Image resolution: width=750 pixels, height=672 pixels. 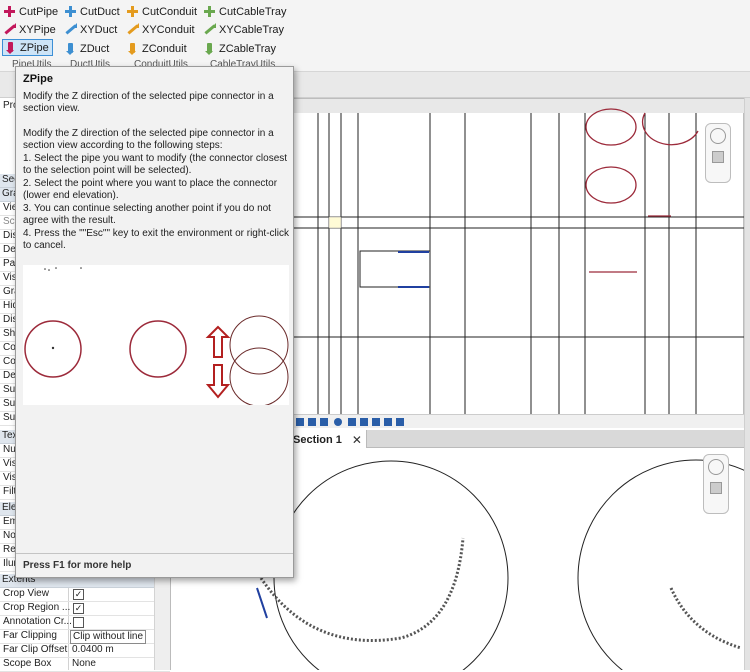 I want to click on z-cabletray-icon, so click(x=209, y=48).